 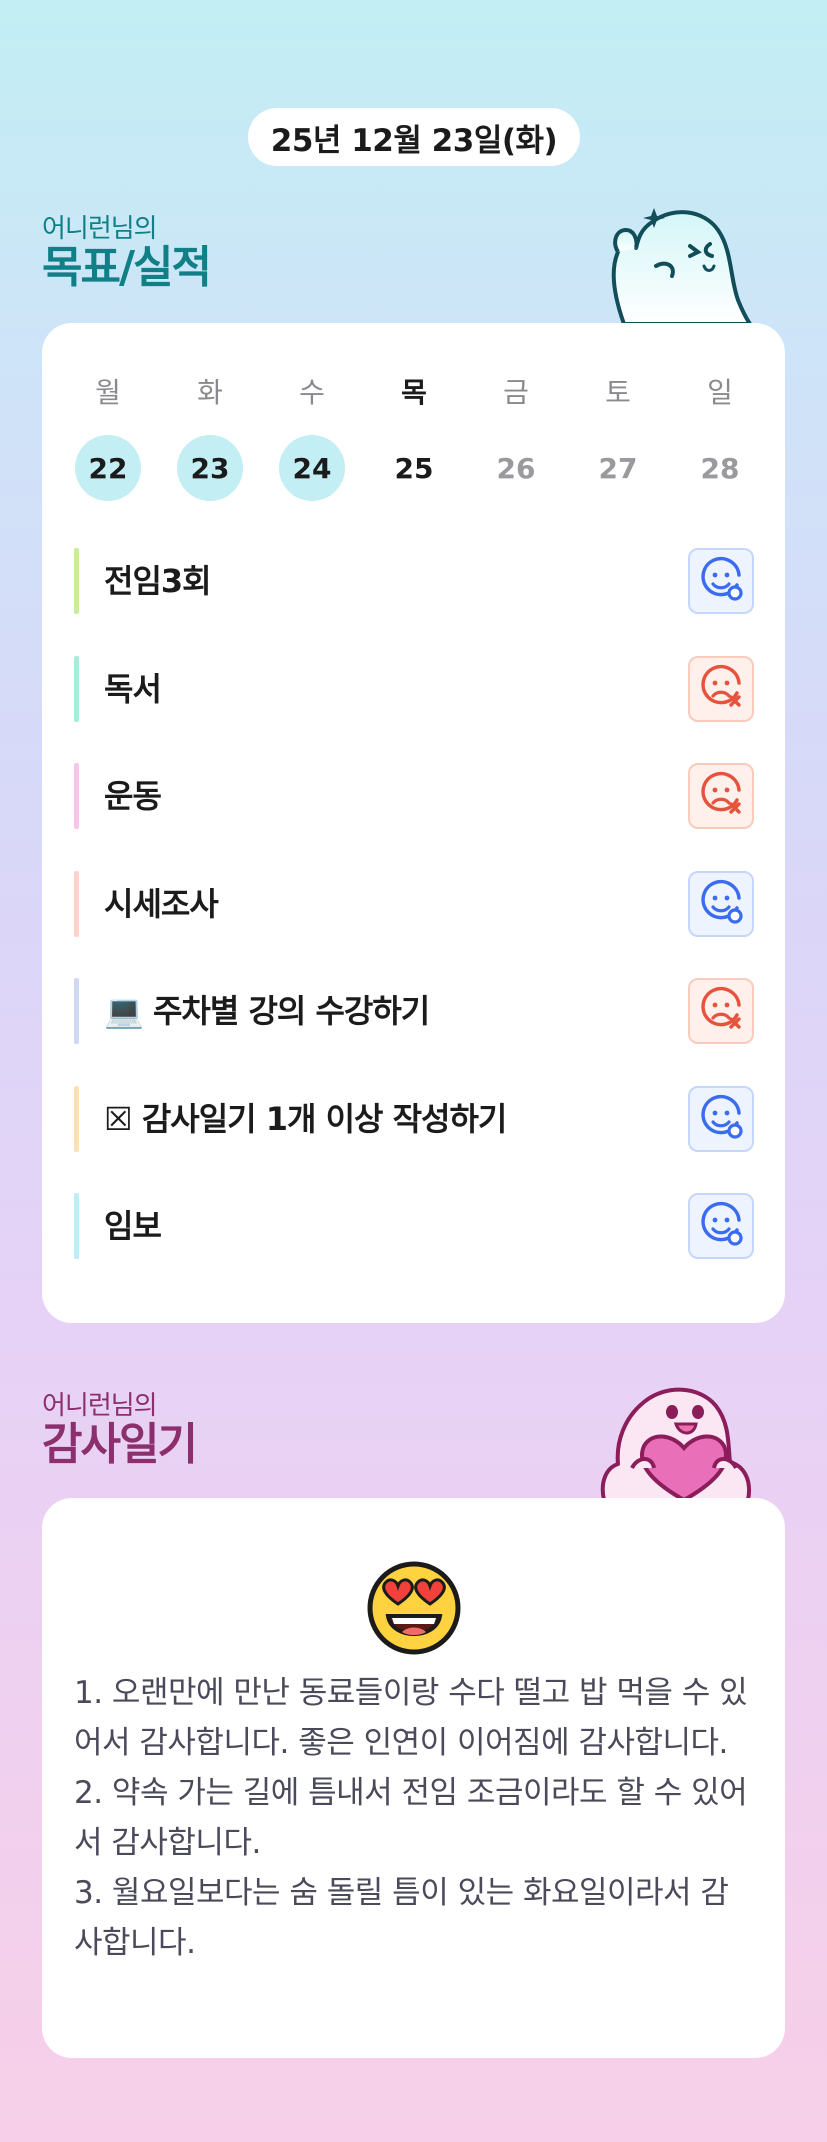 I want to click on goals-owner-label: 어니런님의, so click(x=100, y=229).